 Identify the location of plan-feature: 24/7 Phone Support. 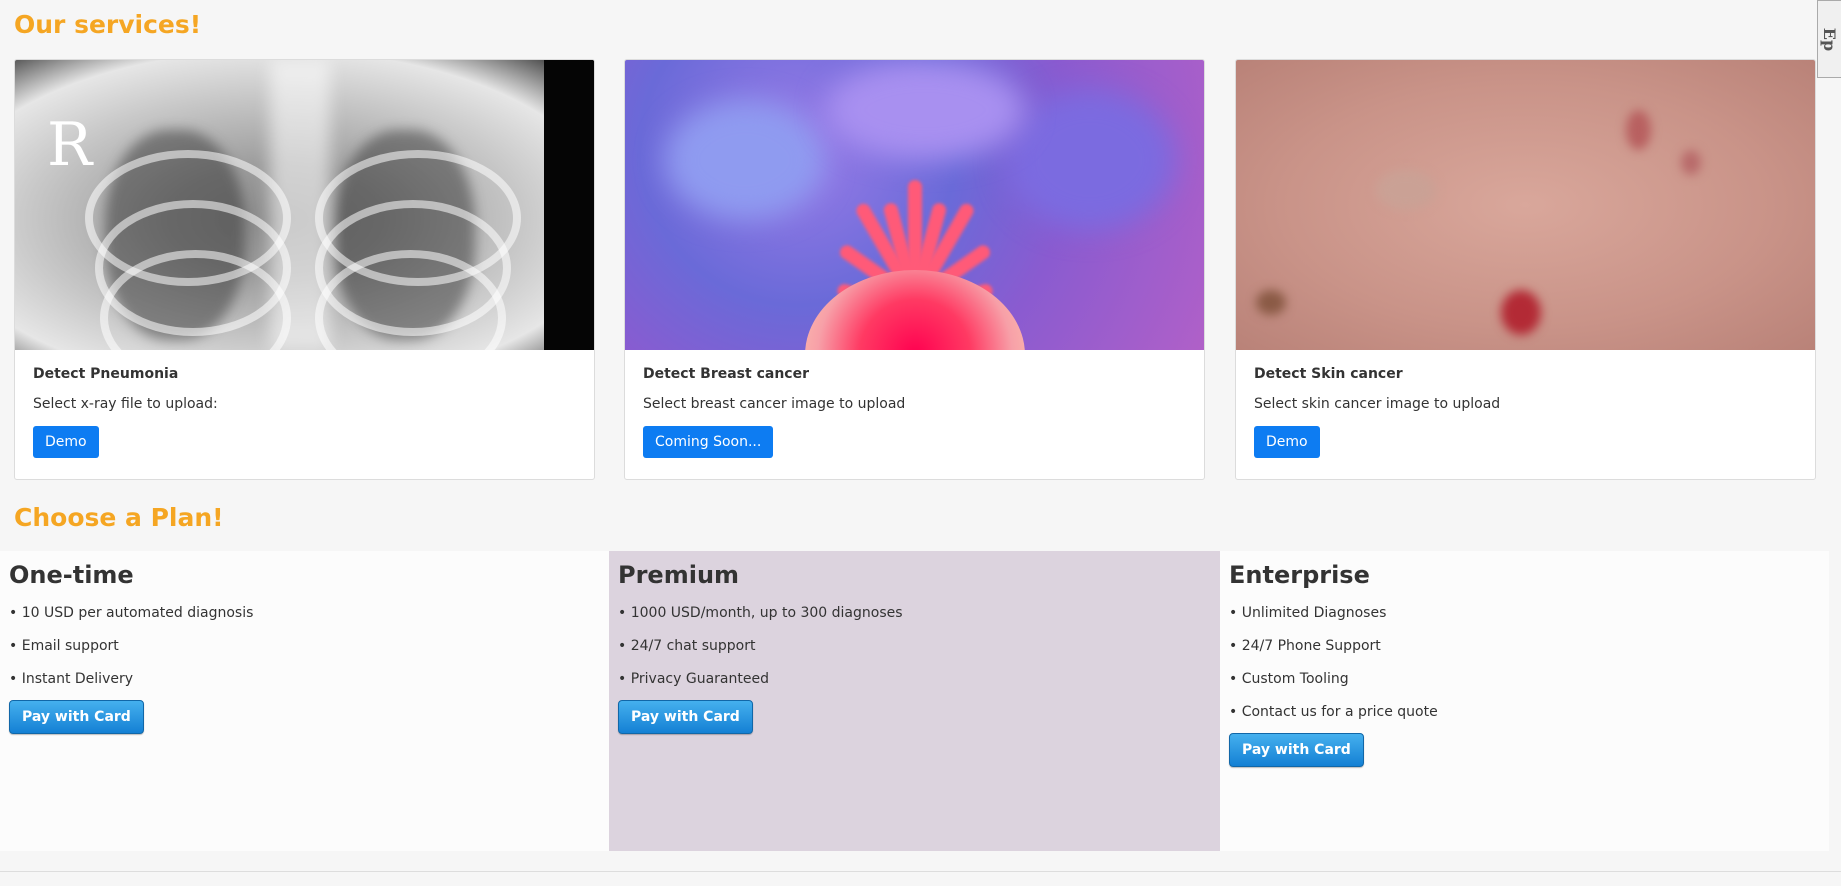
(1333, 646).